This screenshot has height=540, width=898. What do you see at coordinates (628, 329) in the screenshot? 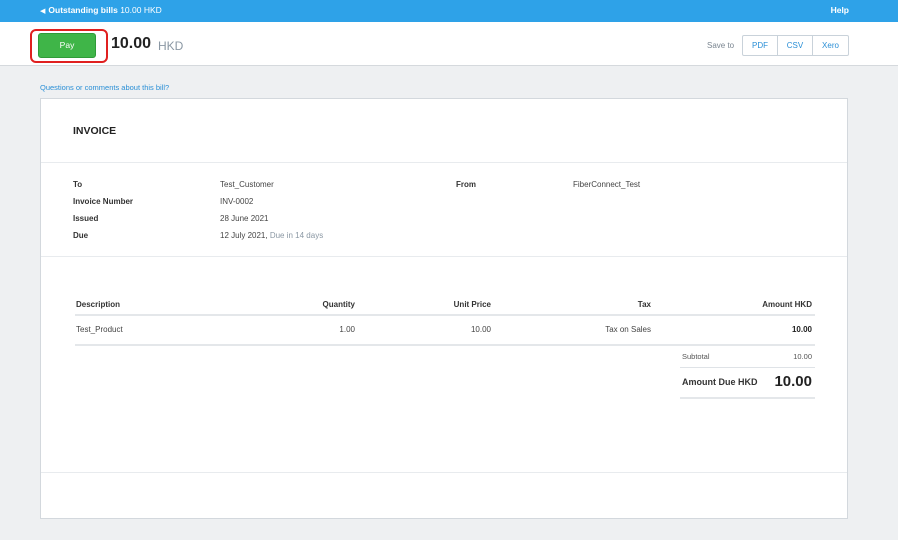
I see `row-tax: Tax on Sales` at bounding box center [628, 329].